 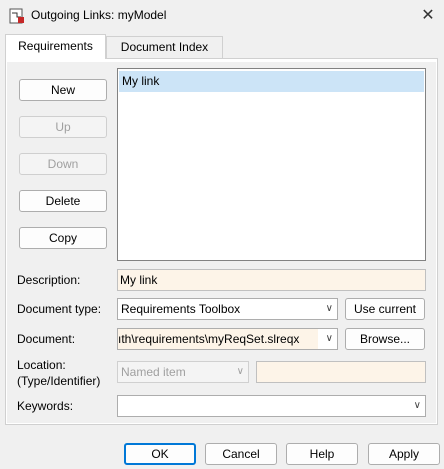 I want to click on list-item: My link, so click(x=271, y=81).